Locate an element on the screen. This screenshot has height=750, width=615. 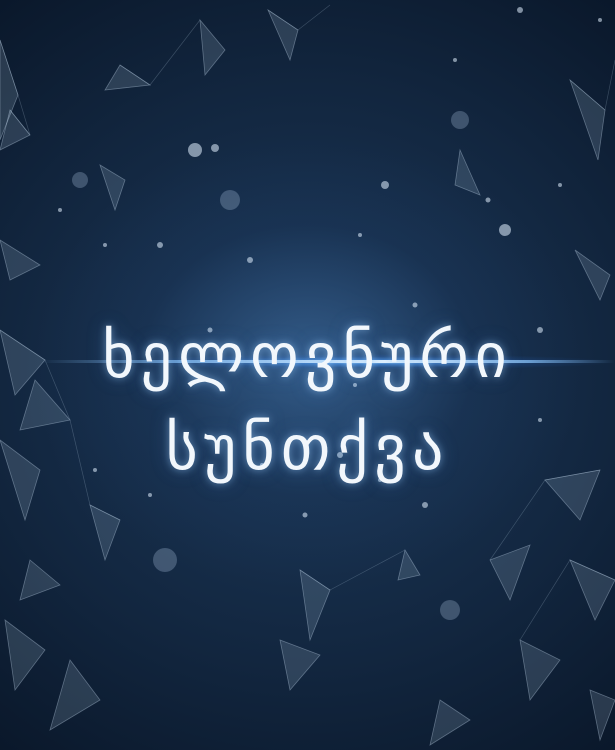
headline-line-2: სუნთქვა is located at coordinates (307, 447).